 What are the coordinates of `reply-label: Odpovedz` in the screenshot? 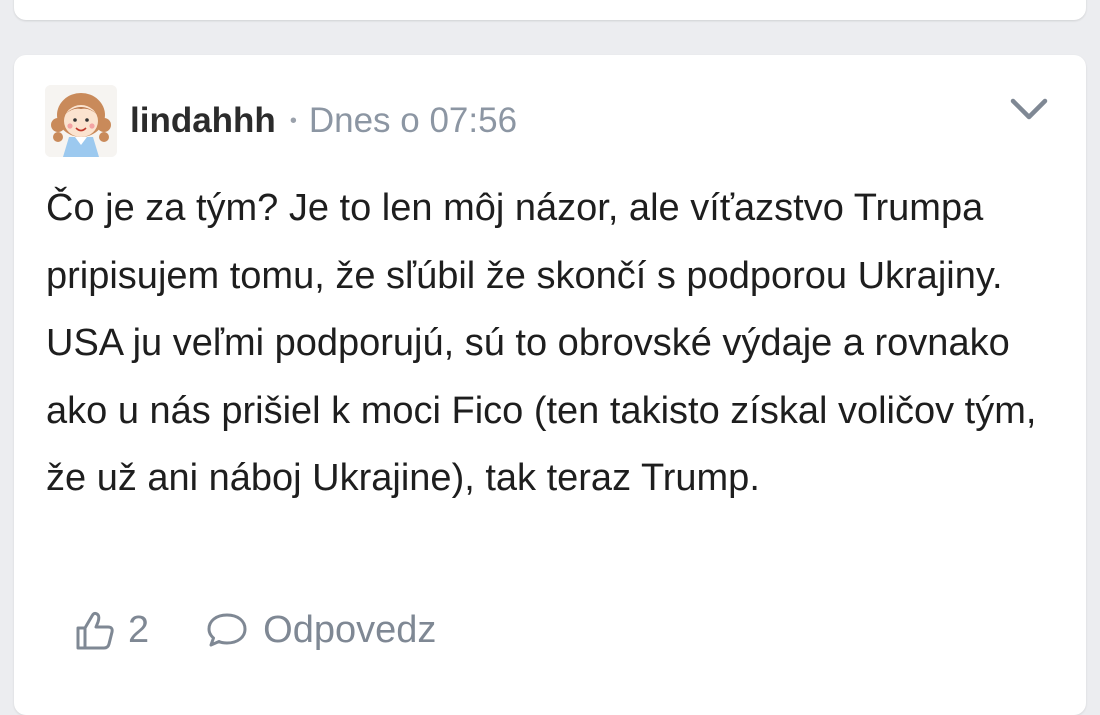 It's located at (350, 629).